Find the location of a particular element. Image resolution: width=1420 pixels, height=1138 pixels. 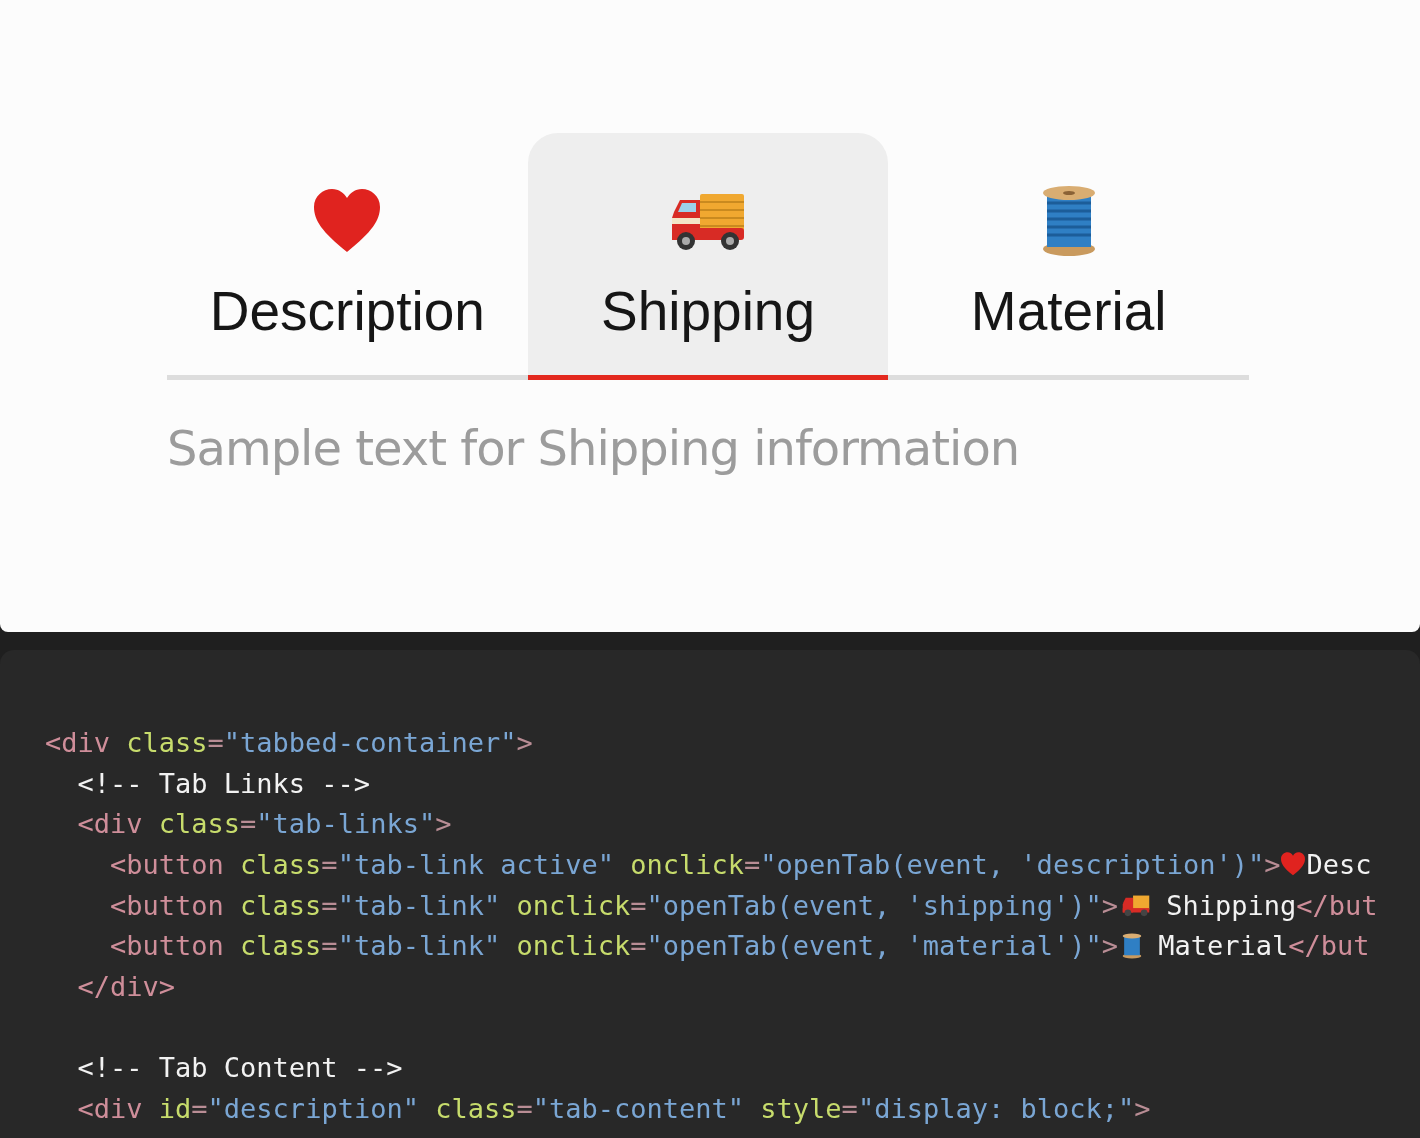

code-line: Material</but is located at coordinates (1263, 946).